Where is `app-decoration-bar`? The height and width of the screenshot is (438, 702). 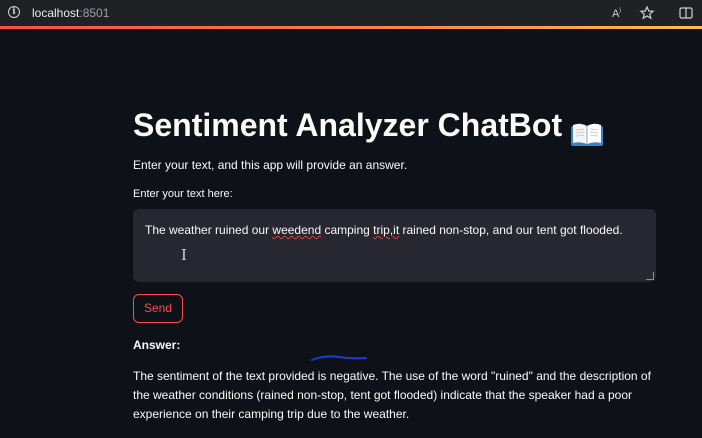 app-decoration-bar is located at coordinates (351, 27).